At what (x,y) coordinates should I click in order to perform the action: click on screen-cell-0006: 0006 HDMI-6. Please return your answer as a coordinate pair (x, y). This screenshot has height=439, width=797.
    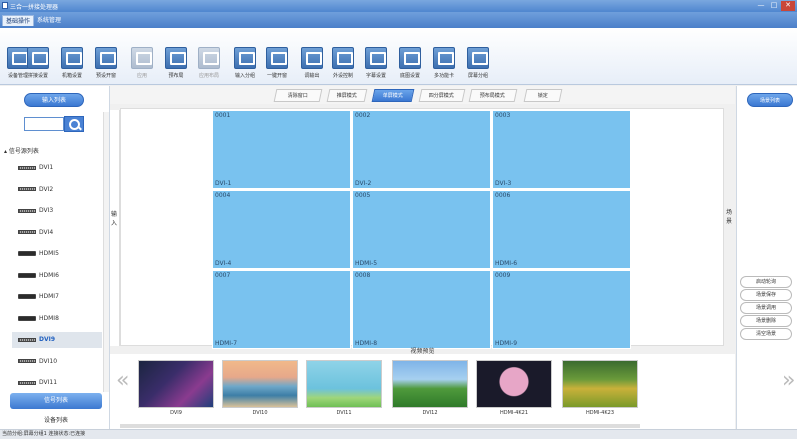
    Looking at the image, I should click on (561, 229).